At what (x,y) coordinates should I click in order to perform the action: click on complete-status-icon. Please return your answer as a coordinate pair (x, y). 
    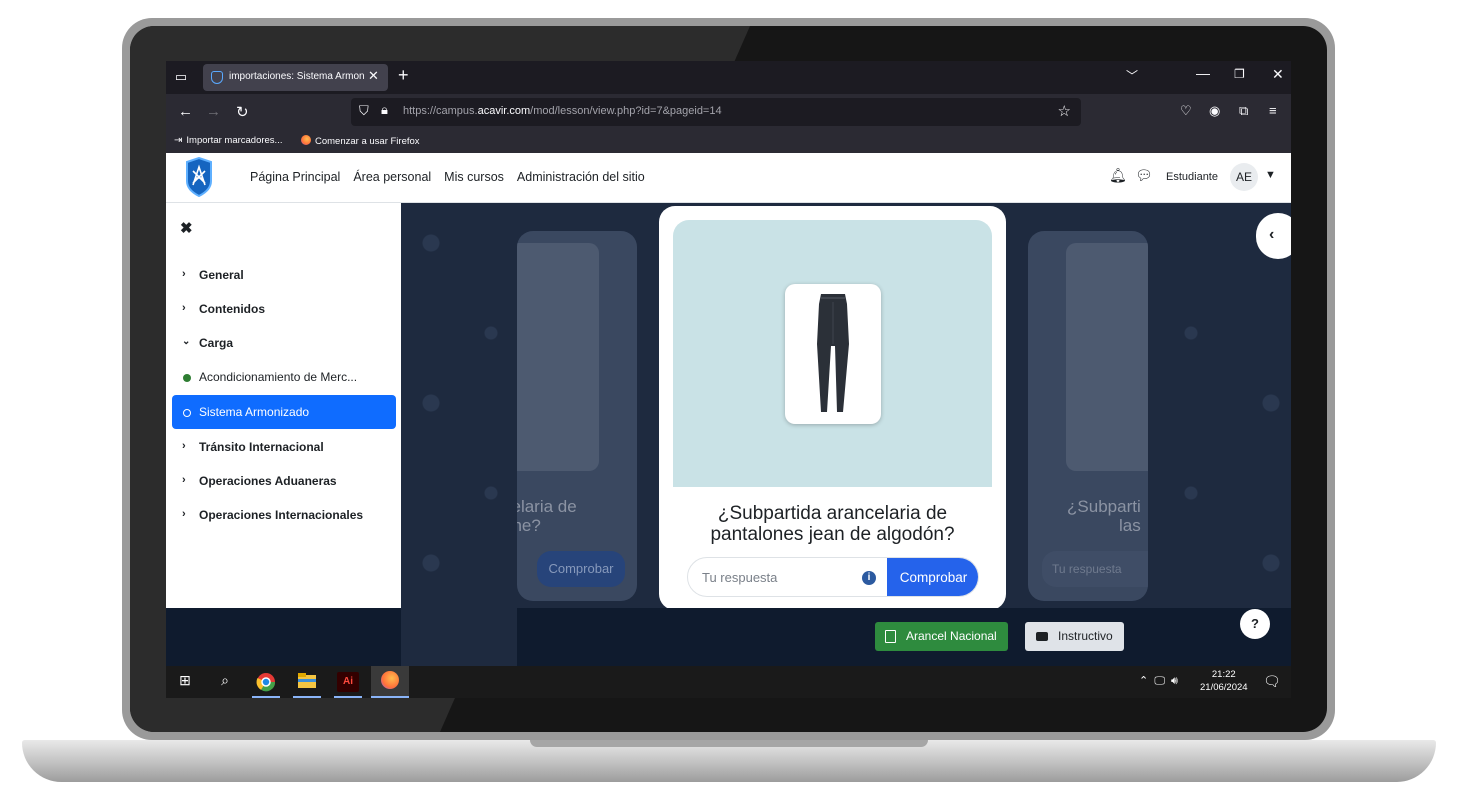
    Looking at the image, I should click on (187, 378).